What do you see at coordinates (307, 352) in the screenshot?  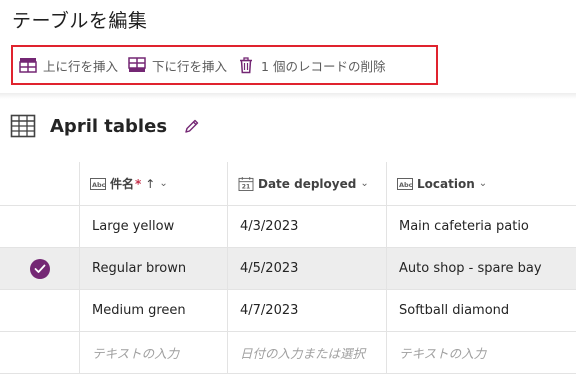 I see `new-date-input: 日付の入力または選択` at bounding box center [307, 352].